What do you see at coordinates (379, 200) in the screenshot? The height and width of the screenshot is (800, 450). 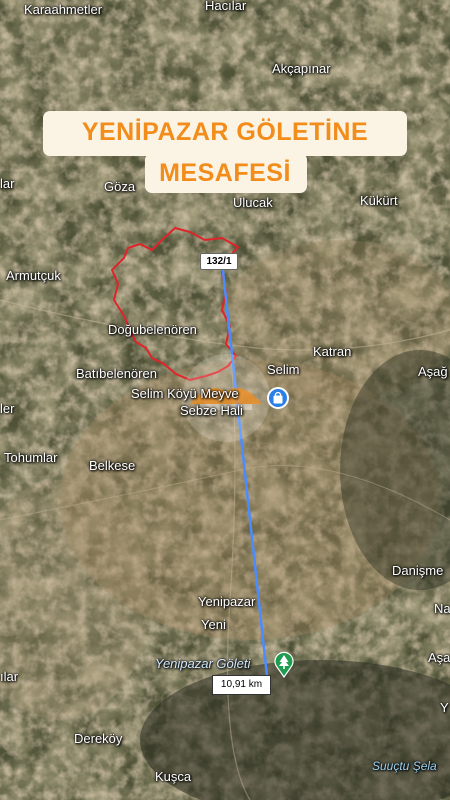 I see `place-label: Kükürt` at bounding box center [379, 200].